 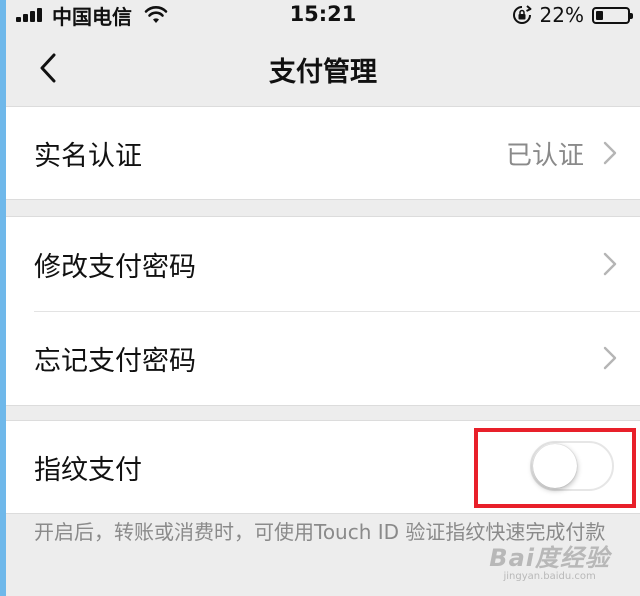 What do you see at coordinates (522, 14) in the screenshot?
I see `rotation-lock-icon` at bounding box center [522, 14].